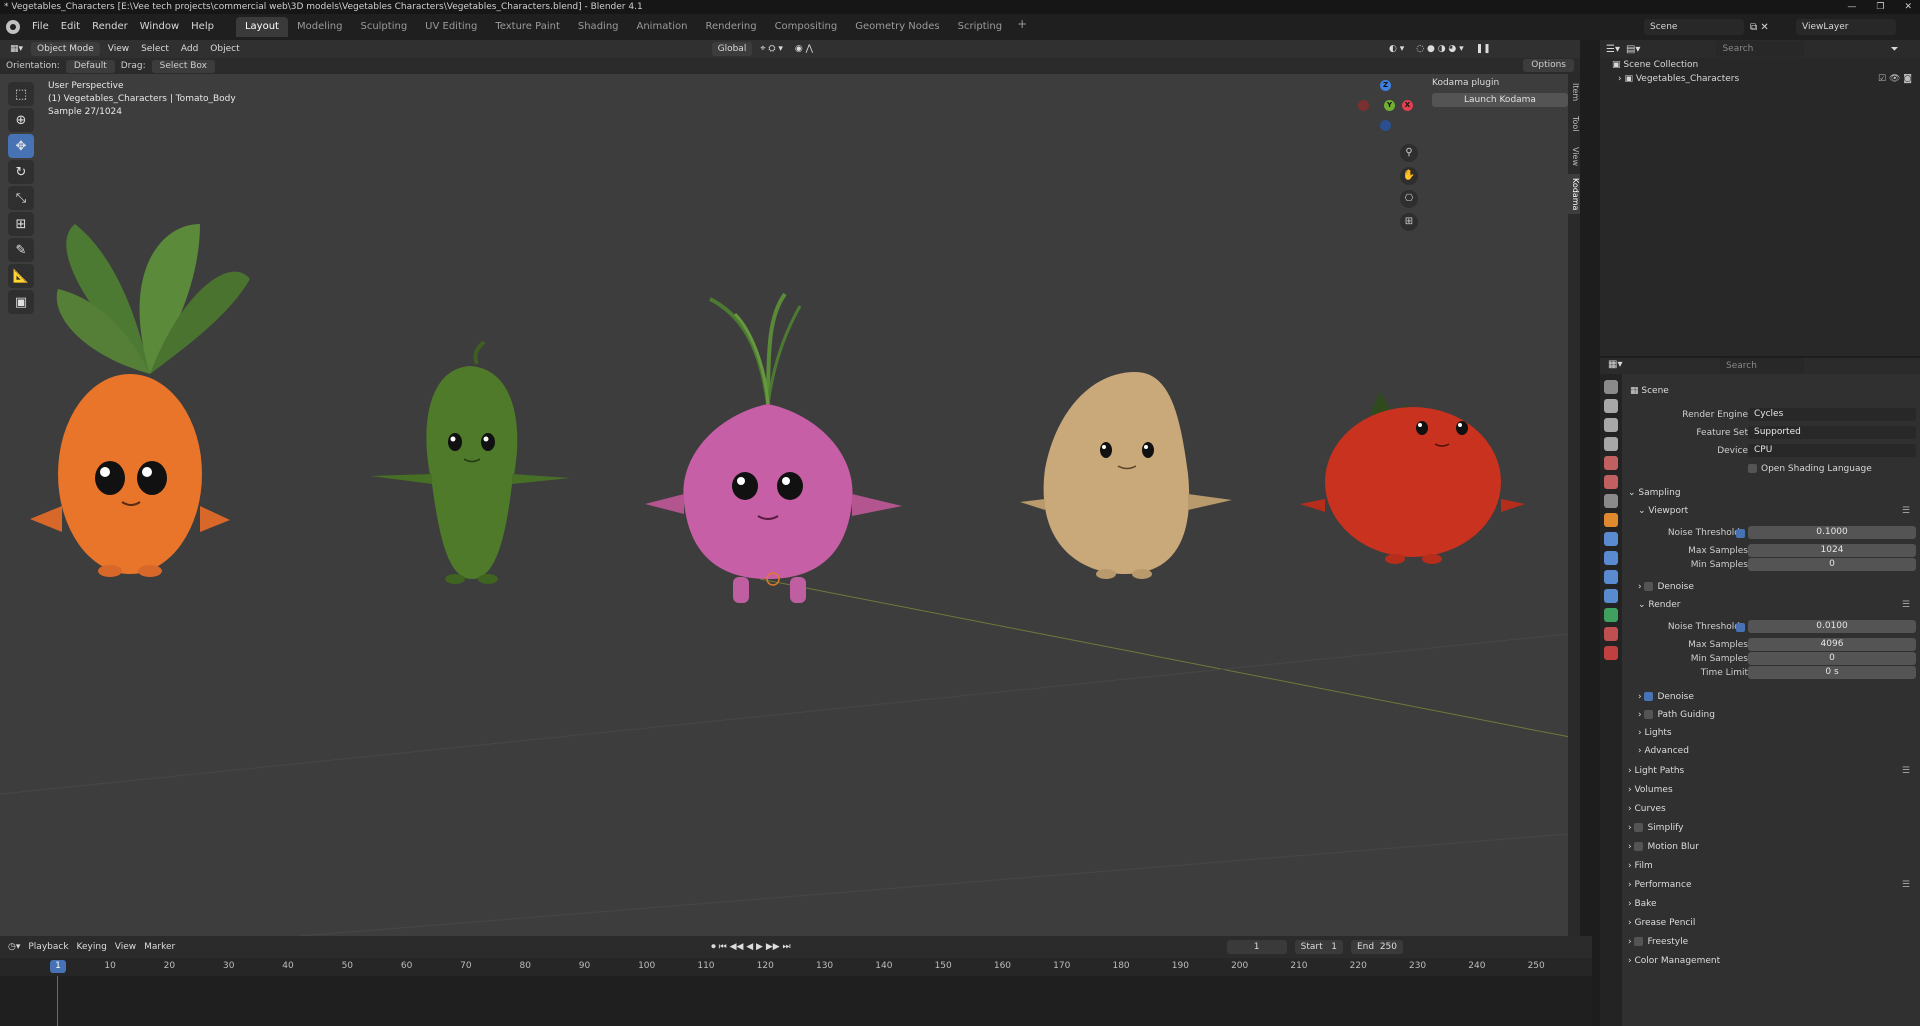  Describe the element at coordinates (159, 947) in the screenshot. I see `marker-menu: Marker` at that location.